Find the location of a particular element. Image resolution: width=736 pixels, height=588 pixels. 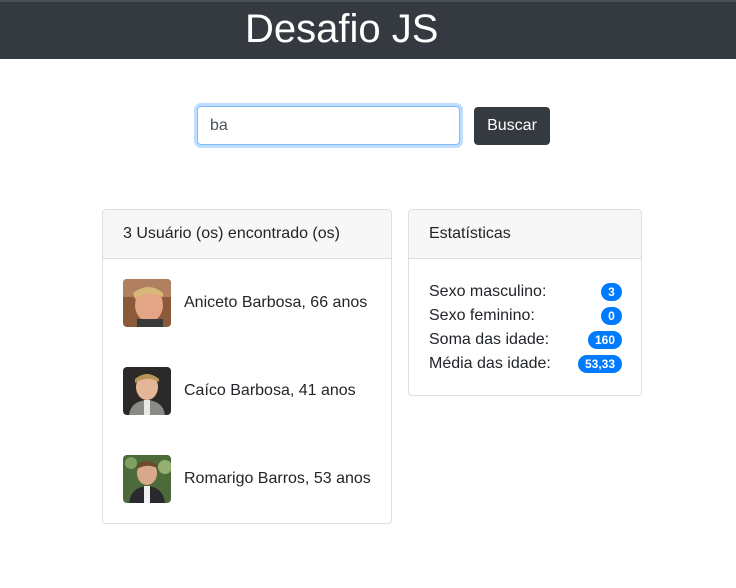

list-item: Aniceto Barbosa, 66 anos is located at coordinates (253, 303).